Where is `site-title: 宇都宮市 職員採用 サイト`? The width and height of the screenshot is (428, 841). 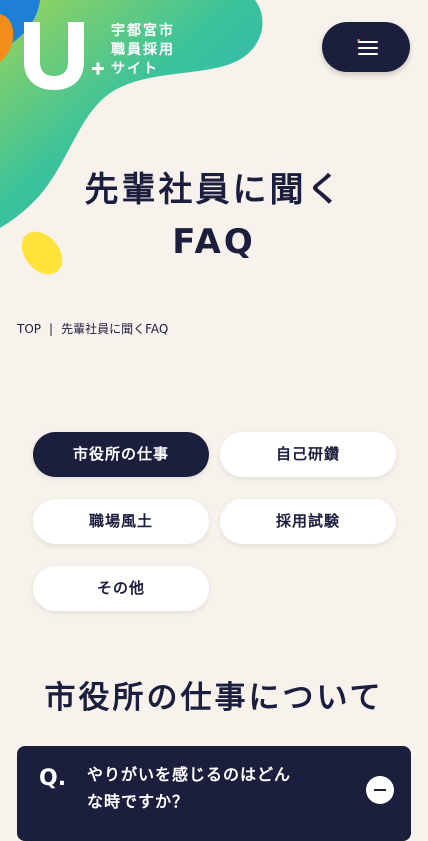 site-title: 宇都宮市 職員採用 サイト is located at coordinates (151, 50).